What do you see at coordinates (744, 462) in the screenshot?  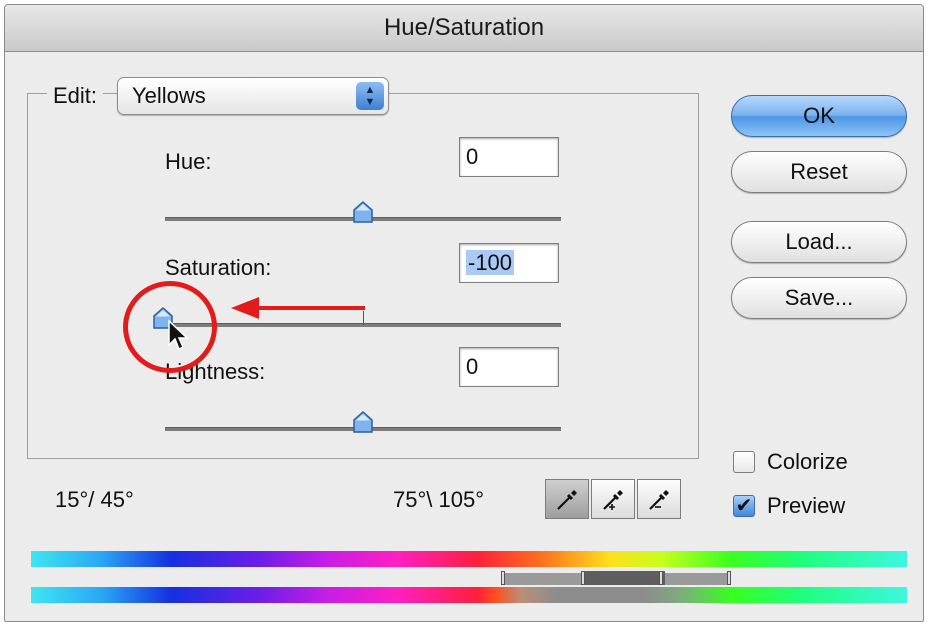 I see `colorize-checkbox` at bounding box center [744, 462].